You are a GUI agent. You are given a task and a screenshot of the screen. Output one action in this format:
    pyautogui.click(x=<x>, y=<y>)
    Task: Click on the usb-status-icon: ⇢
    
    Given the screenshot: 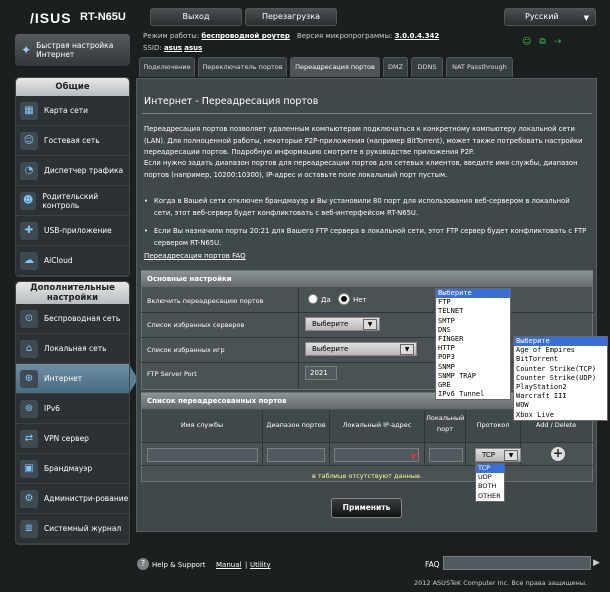 What is the action you would take?
    pyautogui.click(x=558, y=42)
    